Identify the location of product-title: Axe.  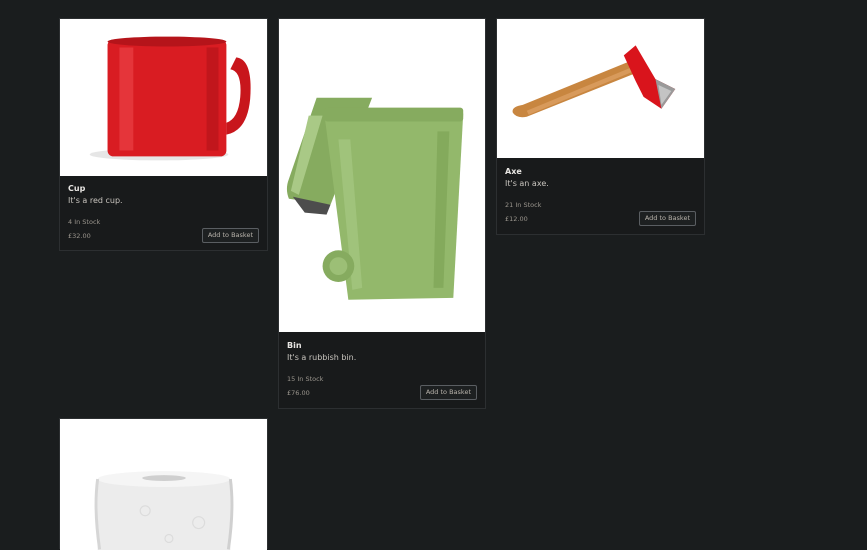
(513, 171).